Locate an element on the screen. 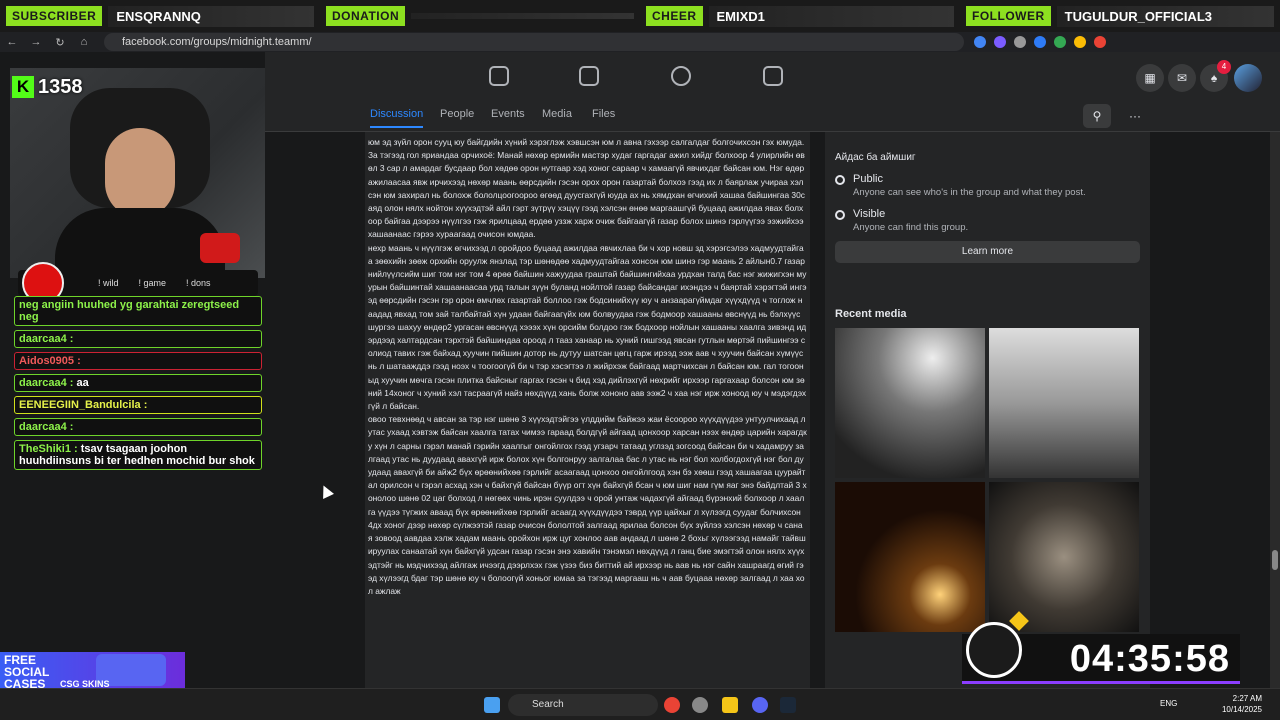 The width and height of the screenshot is (1280, 720). kick-follower-counter: K 1358 is located at coordinates (47, 87).